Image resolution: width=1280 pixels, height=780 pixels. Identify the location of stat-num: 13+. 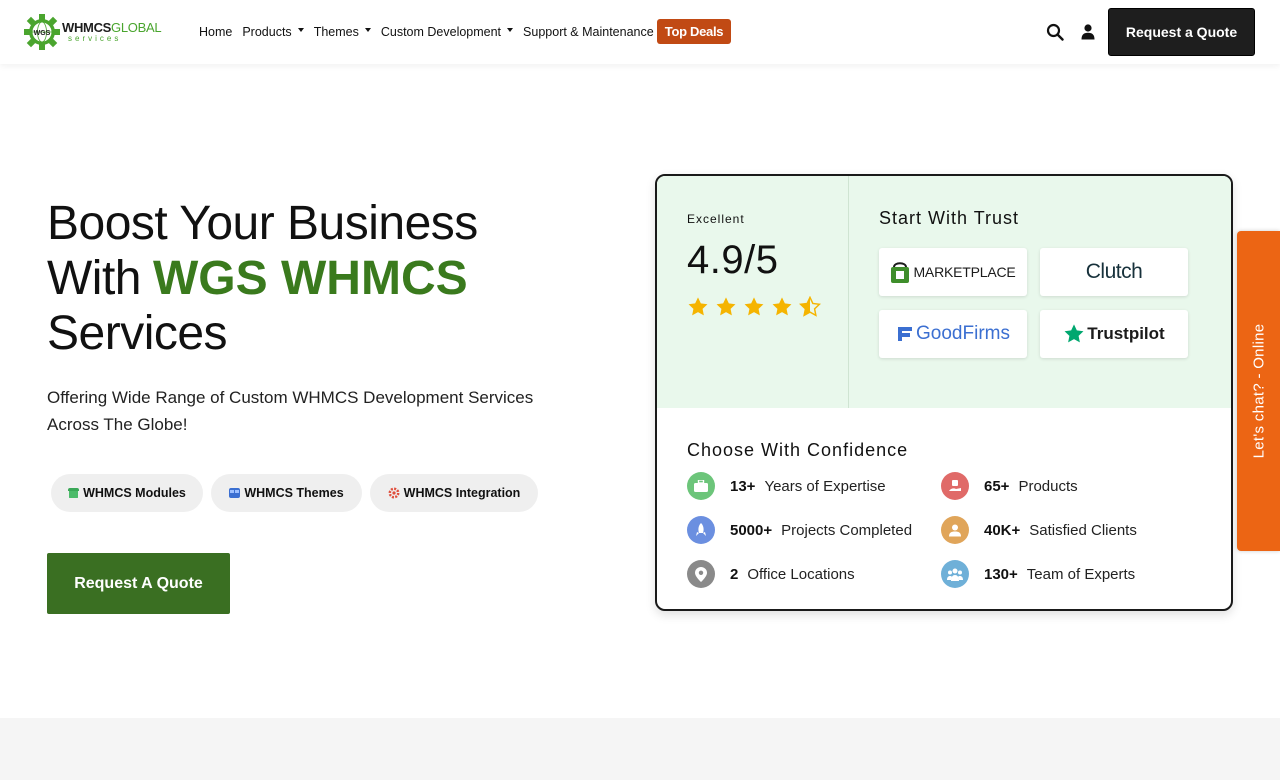
(743, 486).